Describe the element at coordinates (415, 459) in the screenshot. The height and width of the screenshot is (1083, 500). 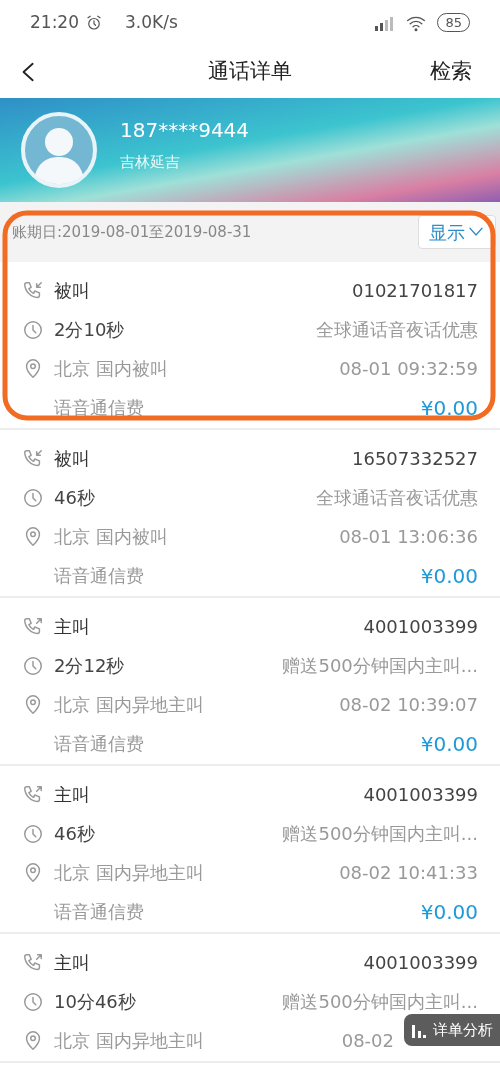
I see `call-number: 16507332527` at that location.